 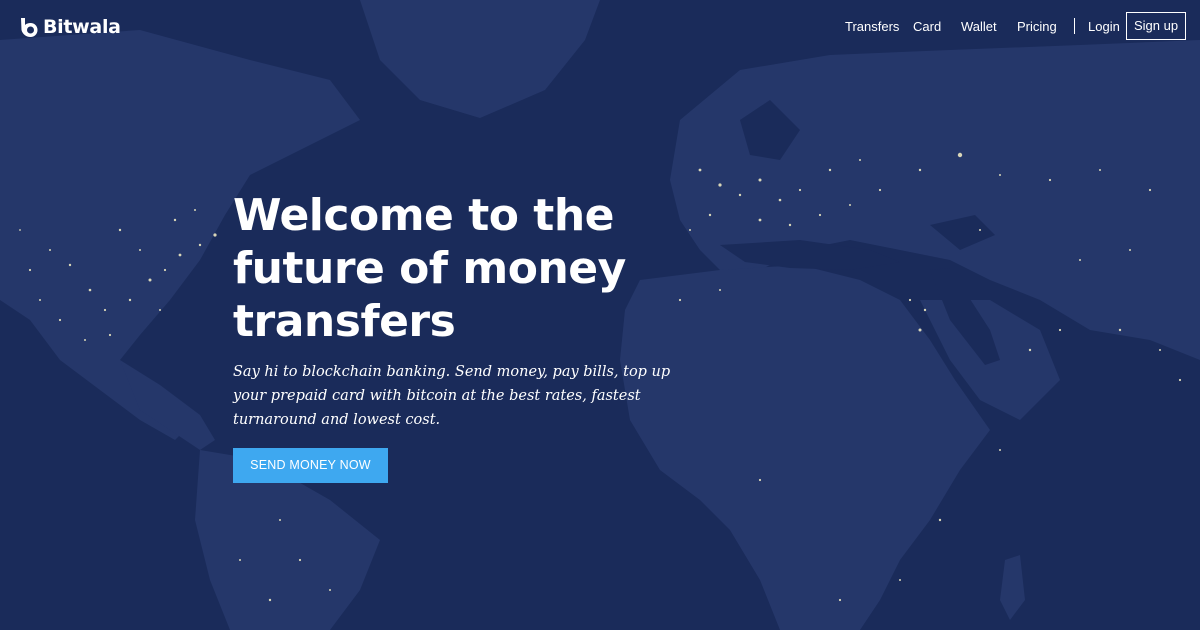 I want to click on nav-login-link: Login, so click(x=1104, y=26).